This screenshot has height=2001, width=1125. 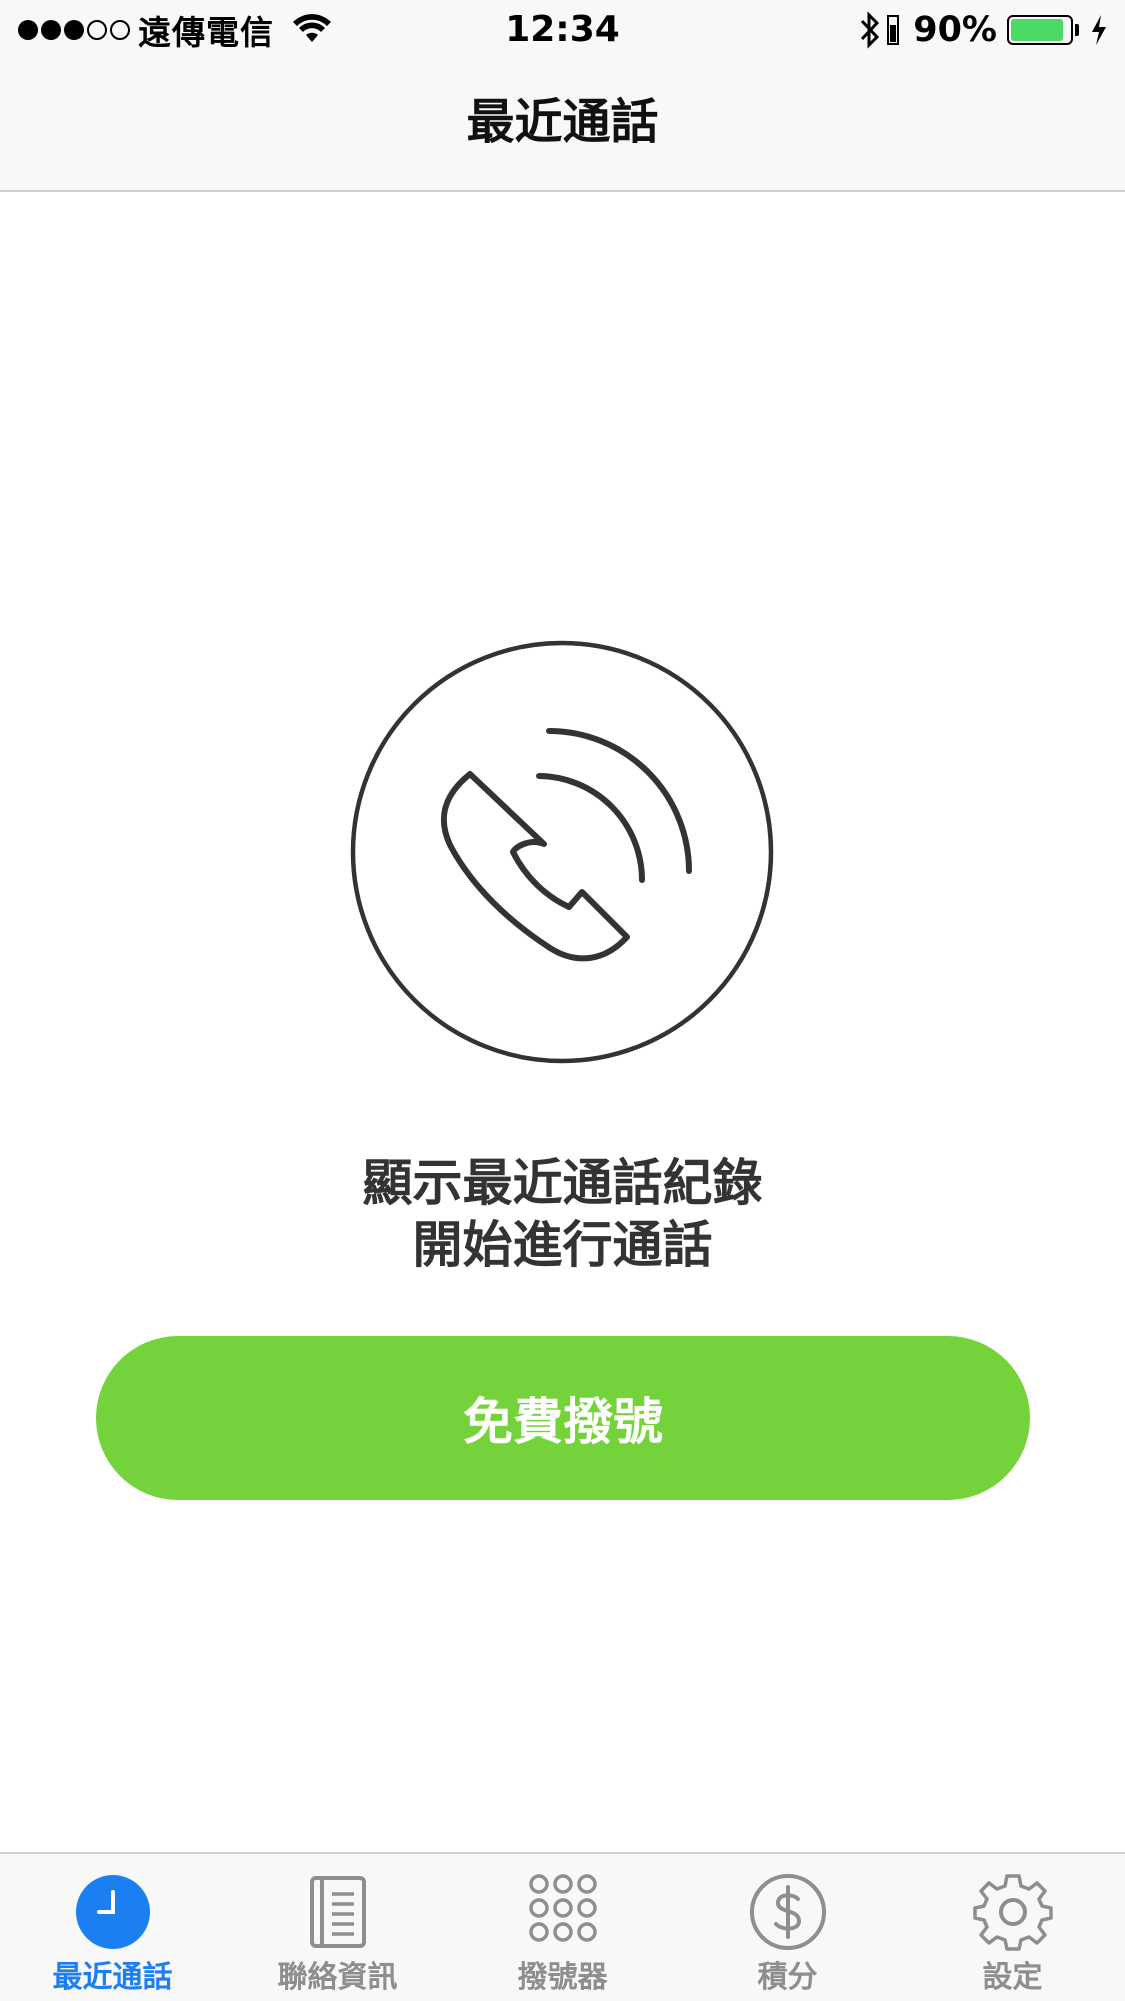 What do you see at coordinates (955, 30) in the screenshot?
I see `battery-percent: 90%` at bounding box center [955, 30].